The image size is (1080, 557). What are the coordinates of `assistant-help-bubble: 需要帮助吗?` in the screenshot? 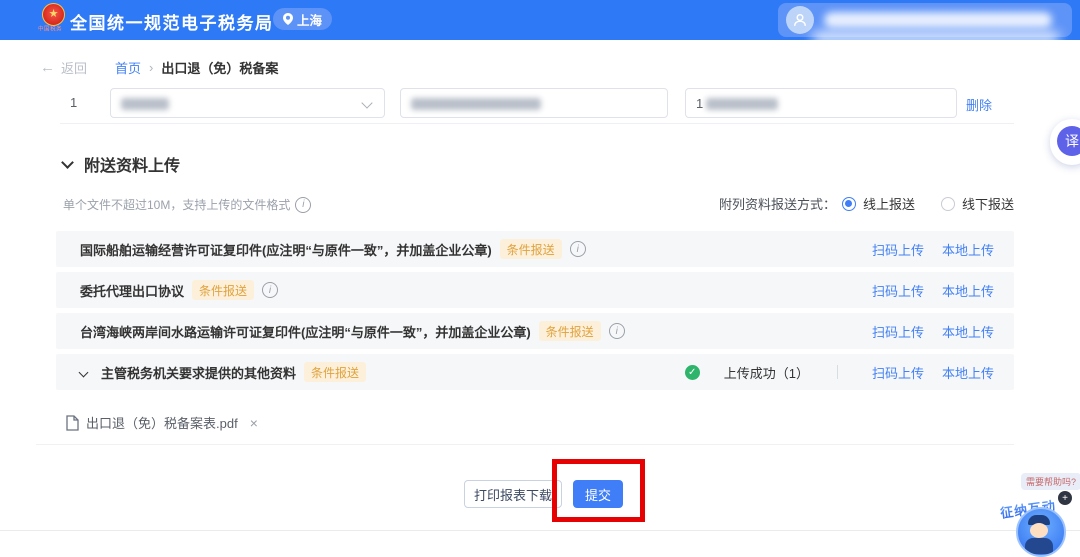 It's located at (1050, 481).